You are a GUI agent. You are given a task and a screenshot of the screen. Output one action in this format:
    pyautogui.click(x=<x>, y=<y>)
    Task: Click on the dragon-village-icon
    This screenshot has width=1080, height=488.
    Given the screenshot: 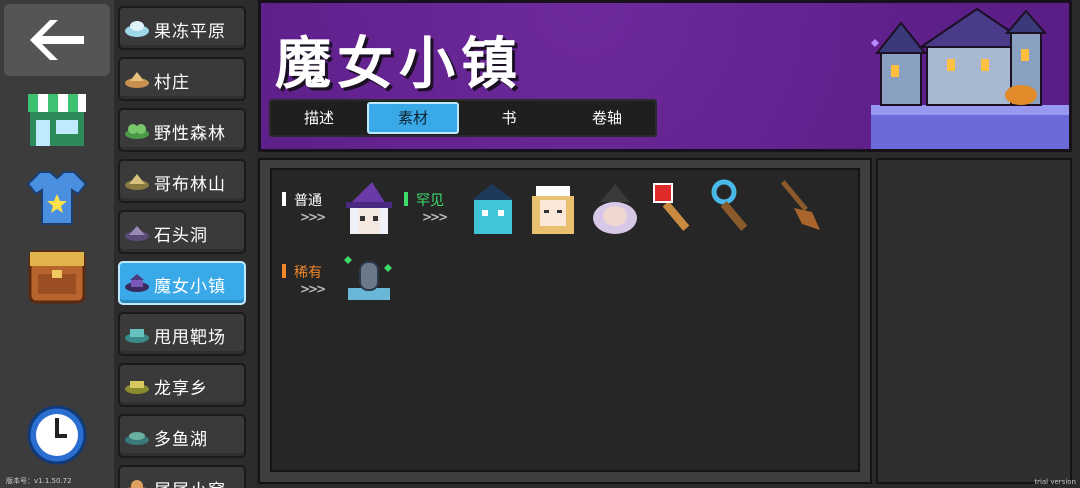 What is the action you would take?
    pyautogui.click(x=137, y=387)
    